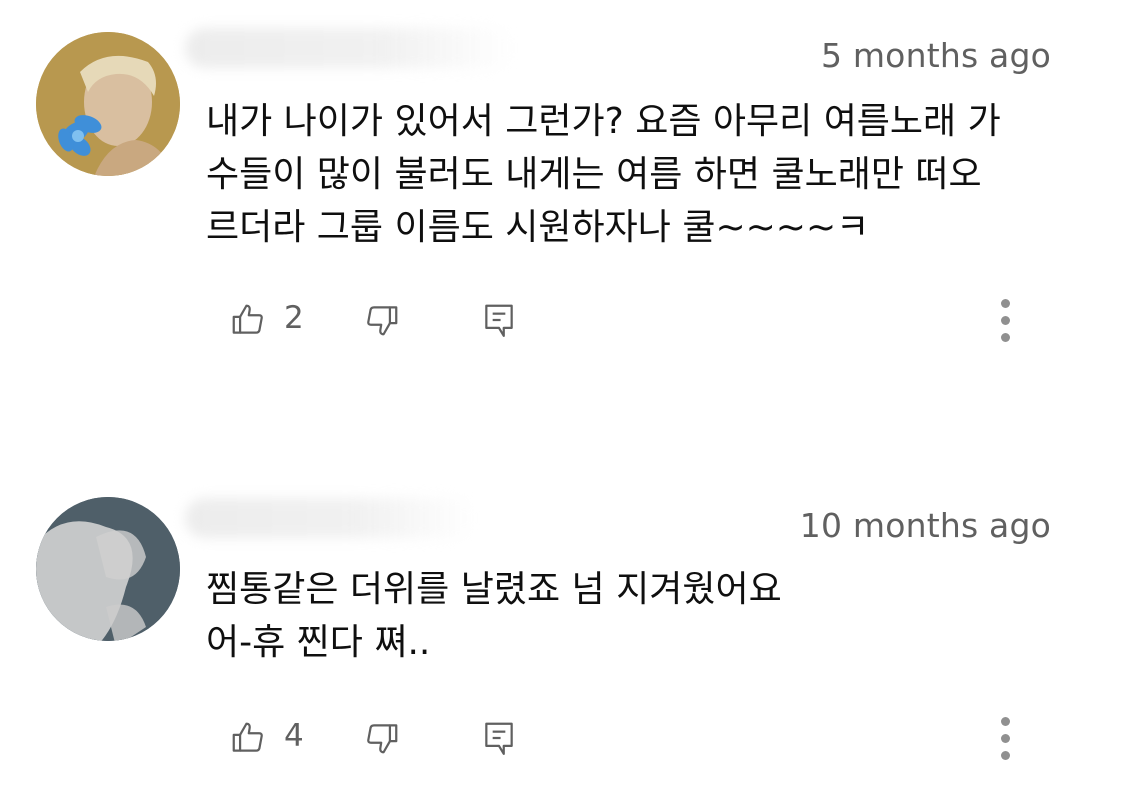 This screenshot has height=804, width=1125. What do you see at coordinates (494, 589) in the screenshot?
I see `comment-text-line: 찜통같은 더위를 날렸죠 넘 지겨웠어요` at bounding box center [494, 589].